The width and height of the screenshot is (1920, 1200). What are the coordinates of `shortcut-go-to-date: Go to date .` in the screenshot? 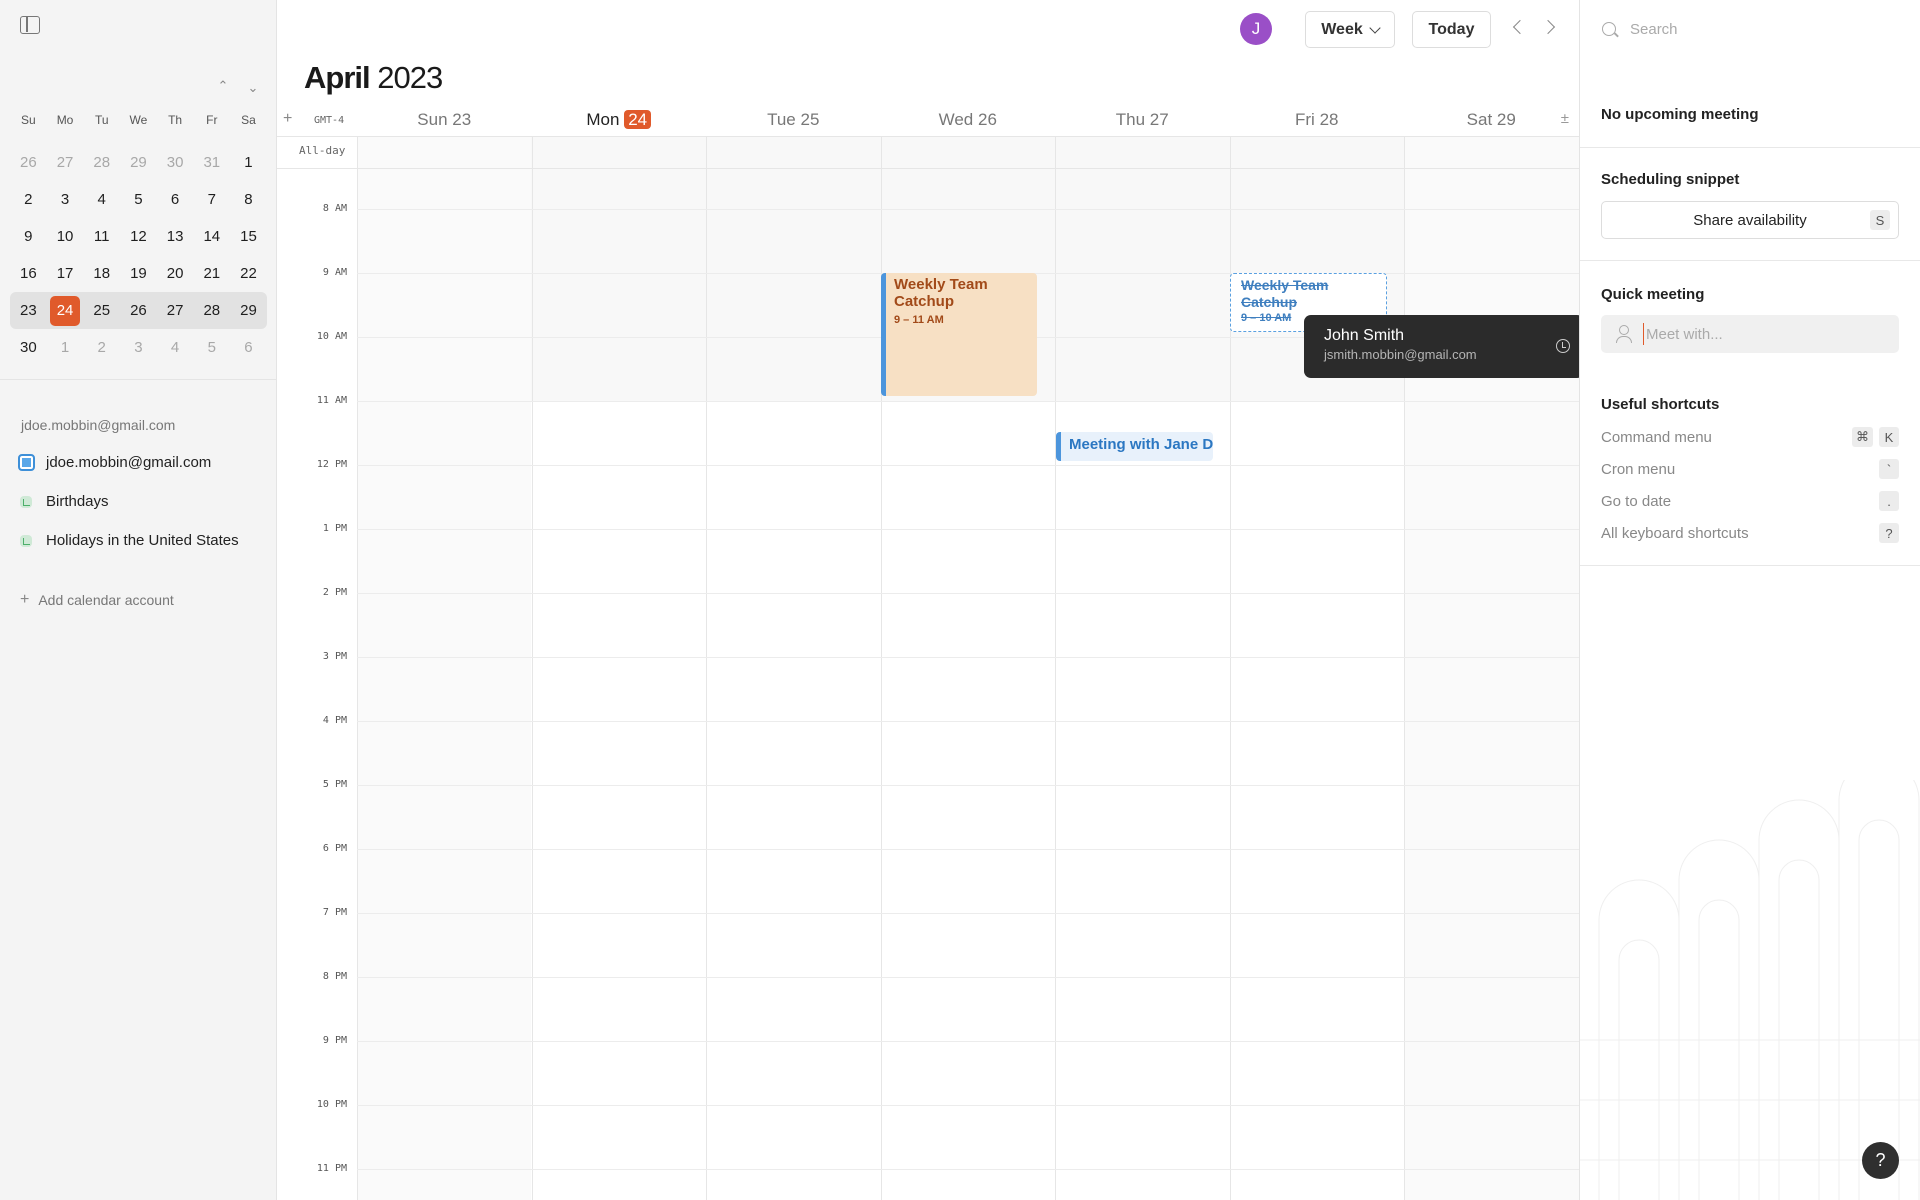 It's located at (1750, 501).